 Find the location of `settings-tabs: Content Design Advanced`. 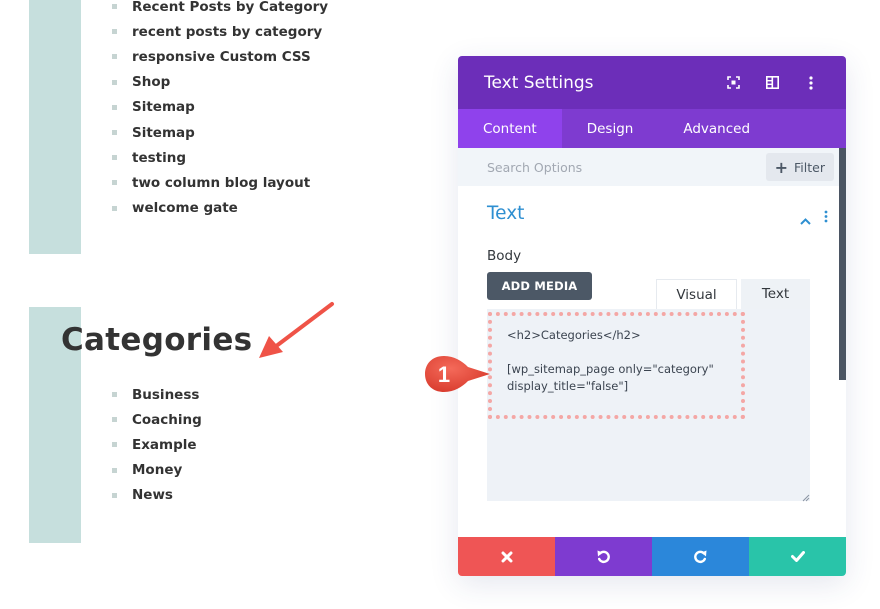

settings-tabs: Content Design Advanced is located at coordinates (652, 128).